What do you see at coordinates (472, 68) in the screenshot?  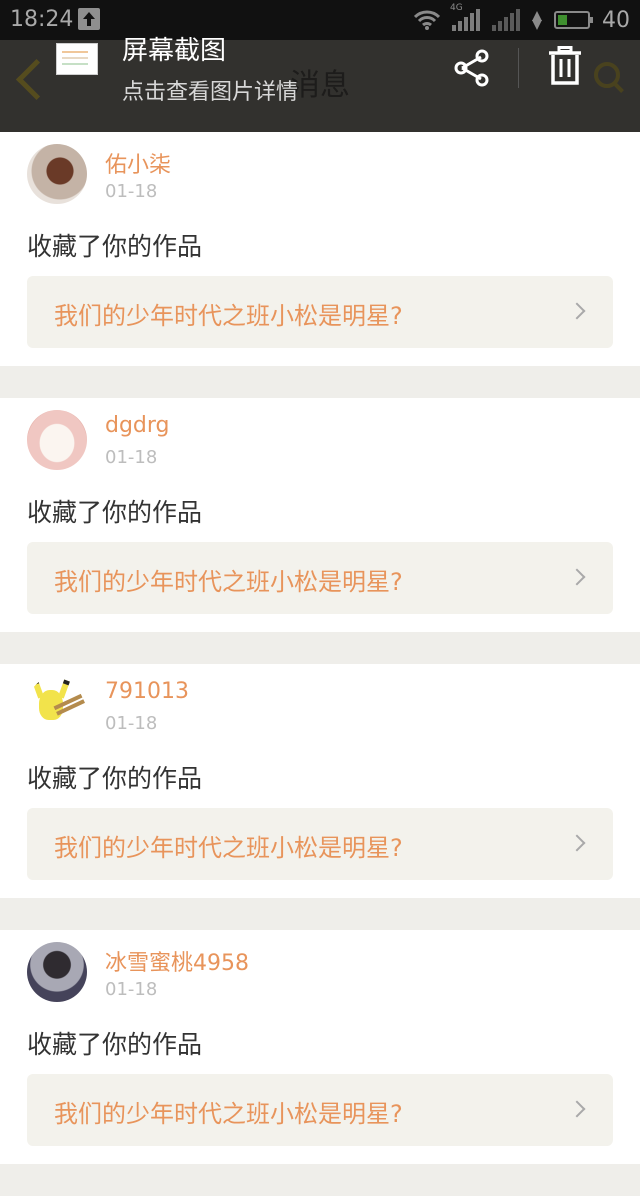 I see `share-icon` at bounding box center [472, 68].